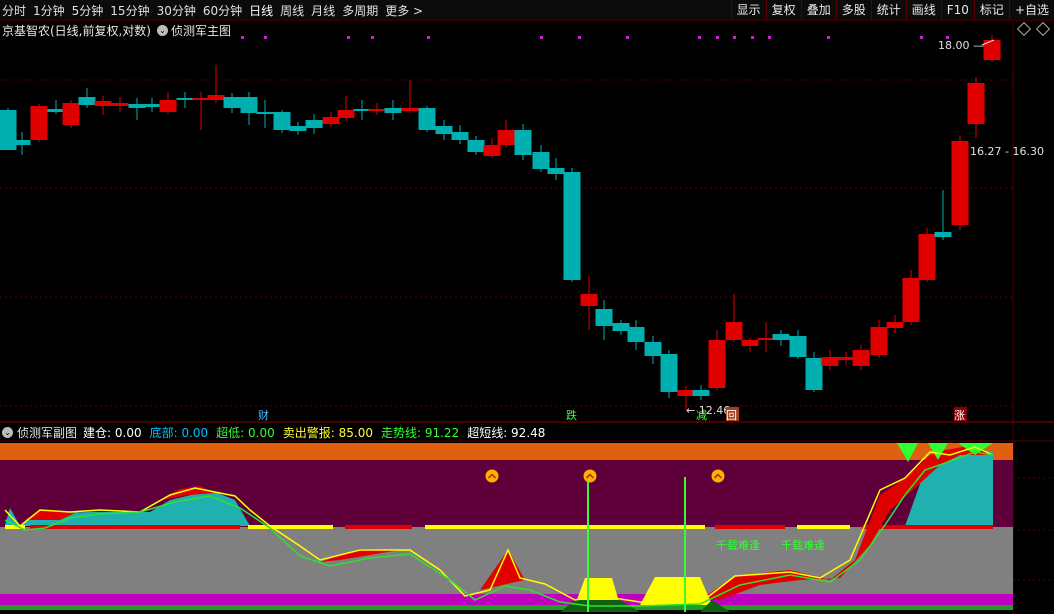  Describe the element at coordinates (708, 410) in the screenshot. I see `price-low-label: ← 12.46` at that location.